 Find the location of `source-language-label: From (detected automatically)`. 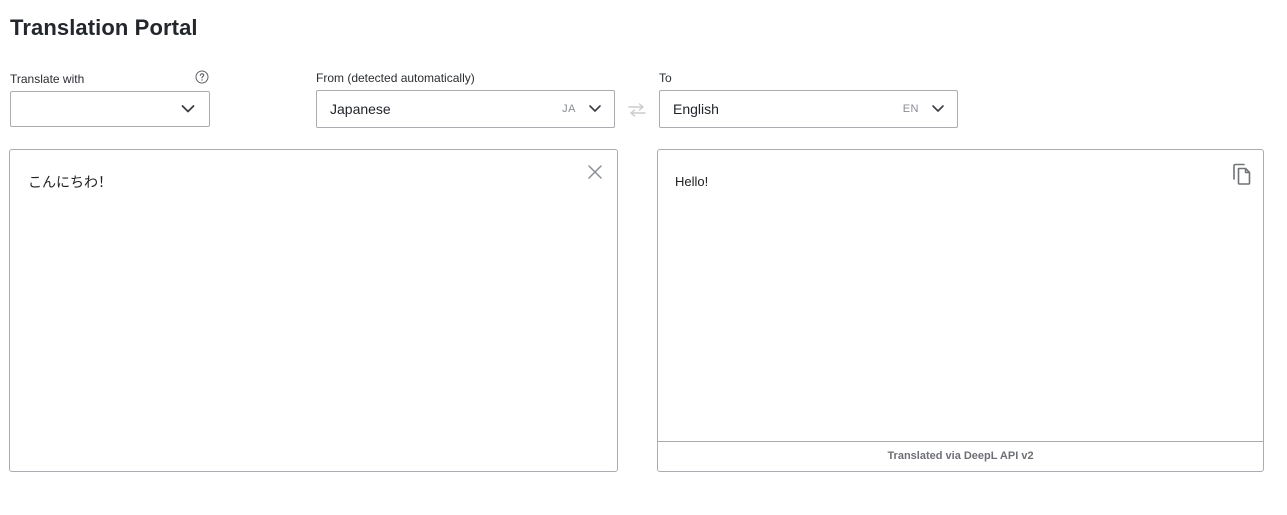

source-language-label: From (detected automatically) is located at coordinates (395, 78).